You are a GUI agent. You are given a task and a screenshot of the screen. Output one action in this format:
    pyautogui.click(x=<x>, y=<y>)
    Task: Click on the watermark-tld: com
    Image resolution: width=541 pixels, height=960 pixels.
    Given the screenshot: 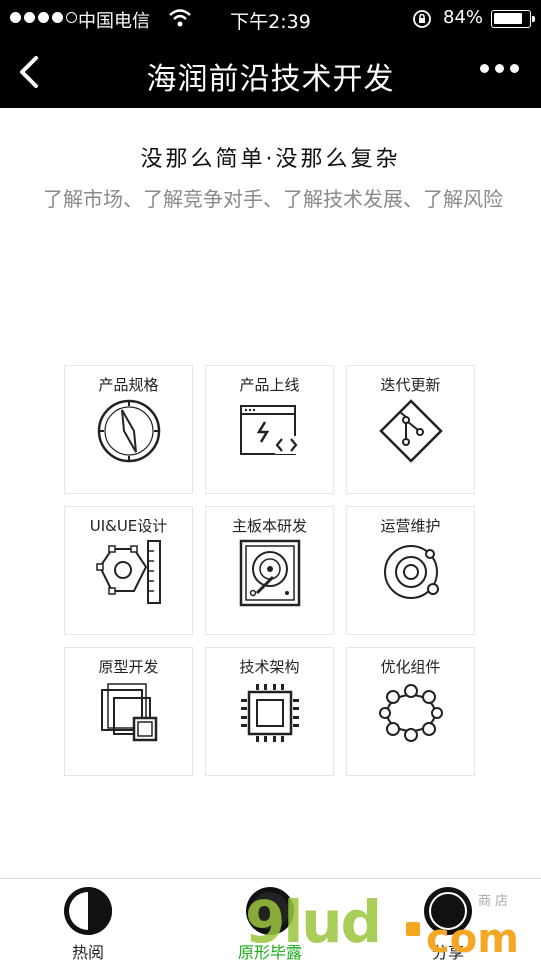 What is the action you would take?
    pyautogui.click(x=472, y=938)
    